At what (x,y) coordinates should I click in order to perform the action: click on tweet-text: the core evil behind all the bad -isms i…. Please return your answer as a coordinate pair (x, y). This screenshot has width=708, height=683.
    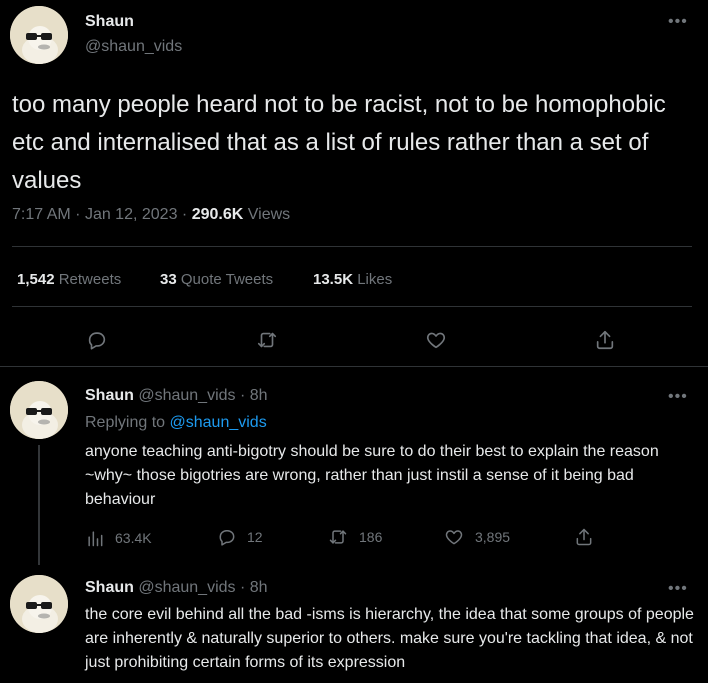
    Looking at the image, I should click on (389, 638).